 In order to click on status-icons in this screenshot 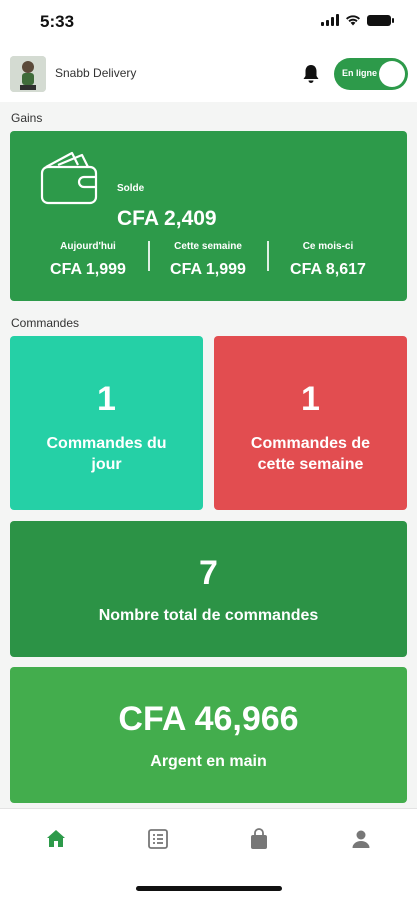, I will do `click(357, 20)`.